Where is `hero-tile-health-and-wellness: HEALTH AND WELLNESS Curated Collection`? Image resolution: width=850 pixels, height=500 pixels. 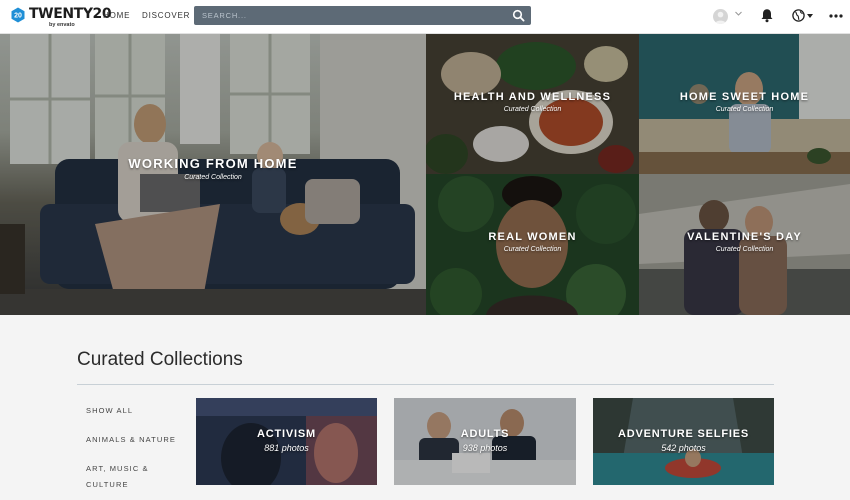
hero-tile-health-and-wellness: HEALTH AND WELLNESS Curated Collection is located at coordinates (532, 104).